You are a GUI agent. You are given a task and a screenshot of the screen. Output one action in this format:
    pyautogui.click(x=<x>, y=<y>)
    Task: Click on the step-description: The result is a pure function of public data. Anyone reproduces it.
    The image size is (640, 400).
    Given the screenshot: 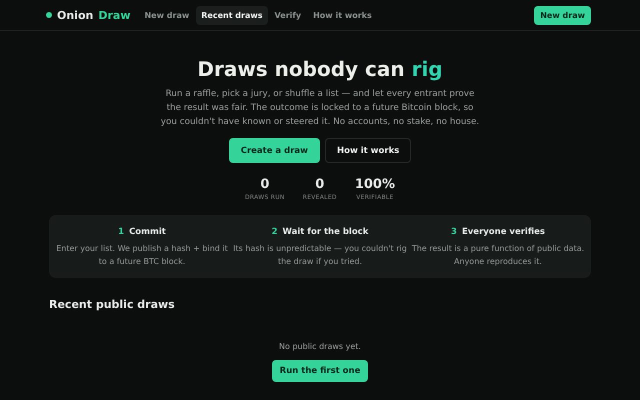 What is the action you would take?
    pyautogui.click(x=498, y=255)
    